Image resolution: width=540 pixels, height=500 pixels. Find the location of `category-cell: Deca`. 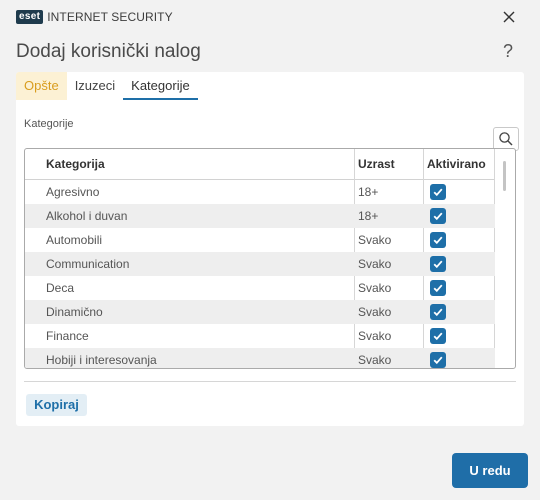

category-cell: Deca is located at coordinates (60, 288).